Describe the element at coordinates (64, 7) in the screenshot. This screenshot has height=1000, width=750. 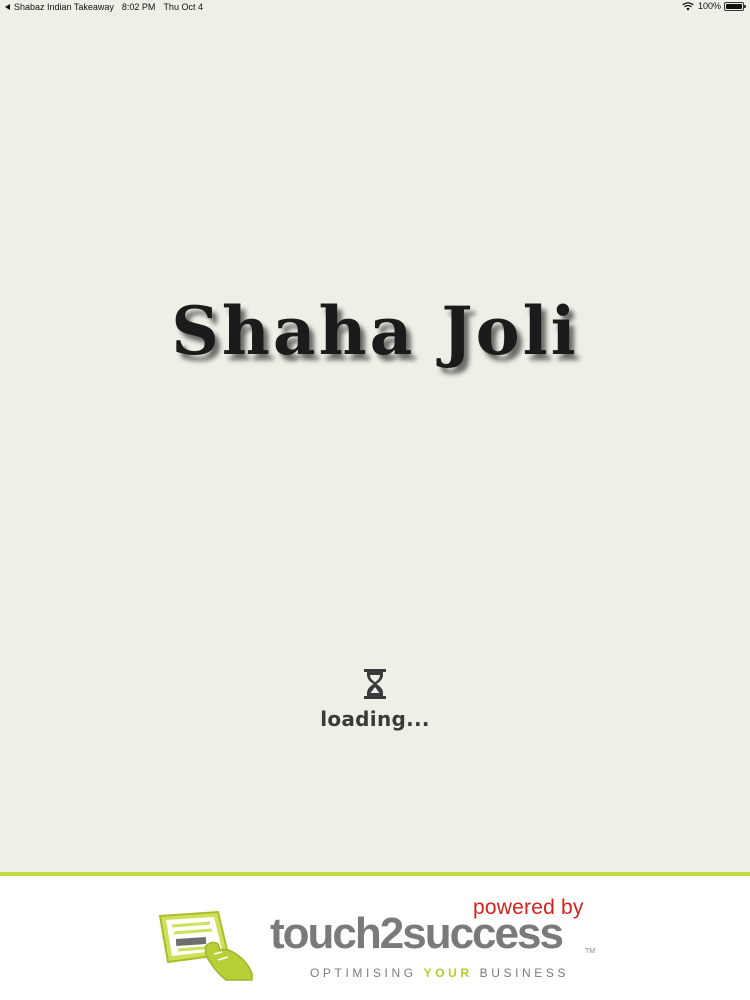
I see `back-to-app-link: Shabaz Indian Takeaway` at that location.